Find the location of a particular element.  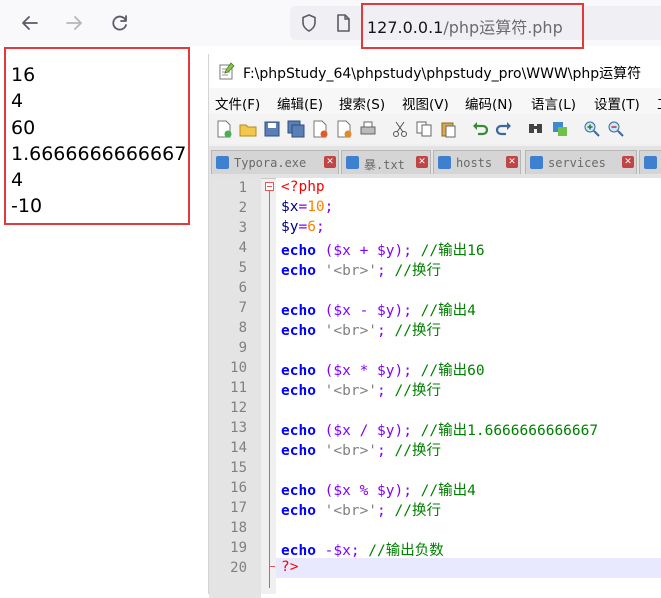

back-arrow-icon is located at coordinates (30, 23).